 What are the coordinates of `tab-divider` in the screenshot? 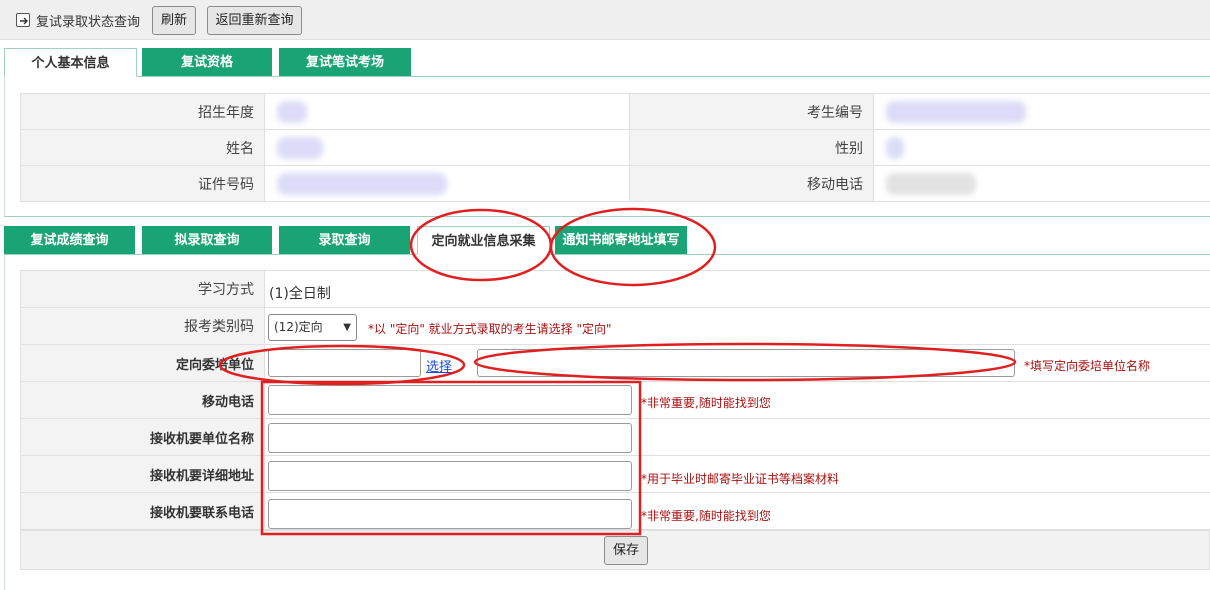 It's located at (673, 76).